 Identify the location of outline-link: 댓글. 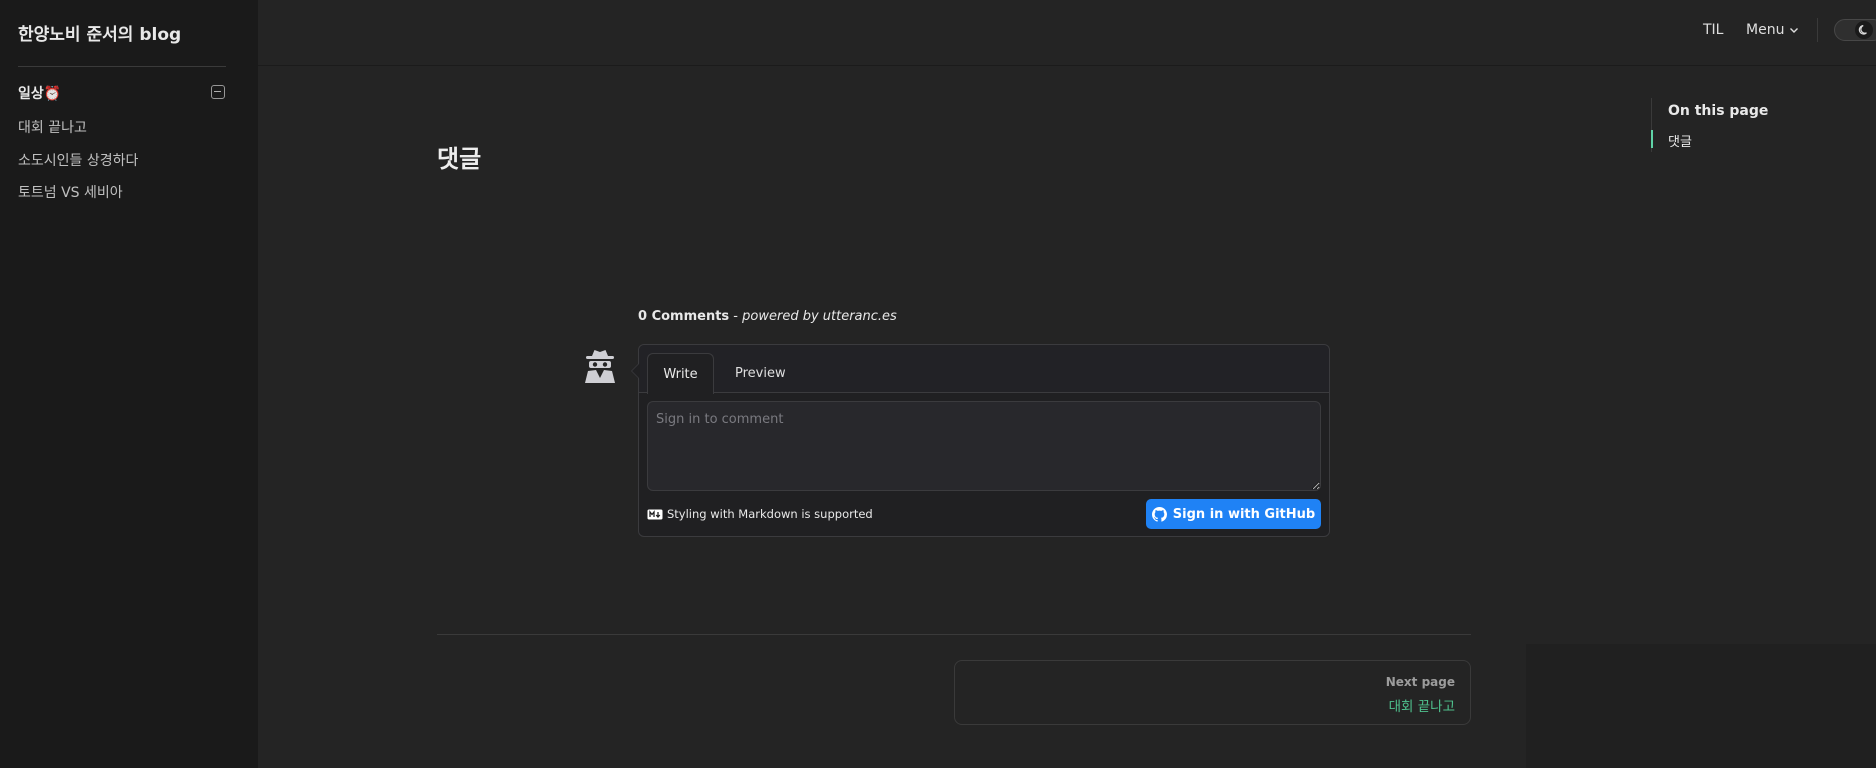
(1680, 140).